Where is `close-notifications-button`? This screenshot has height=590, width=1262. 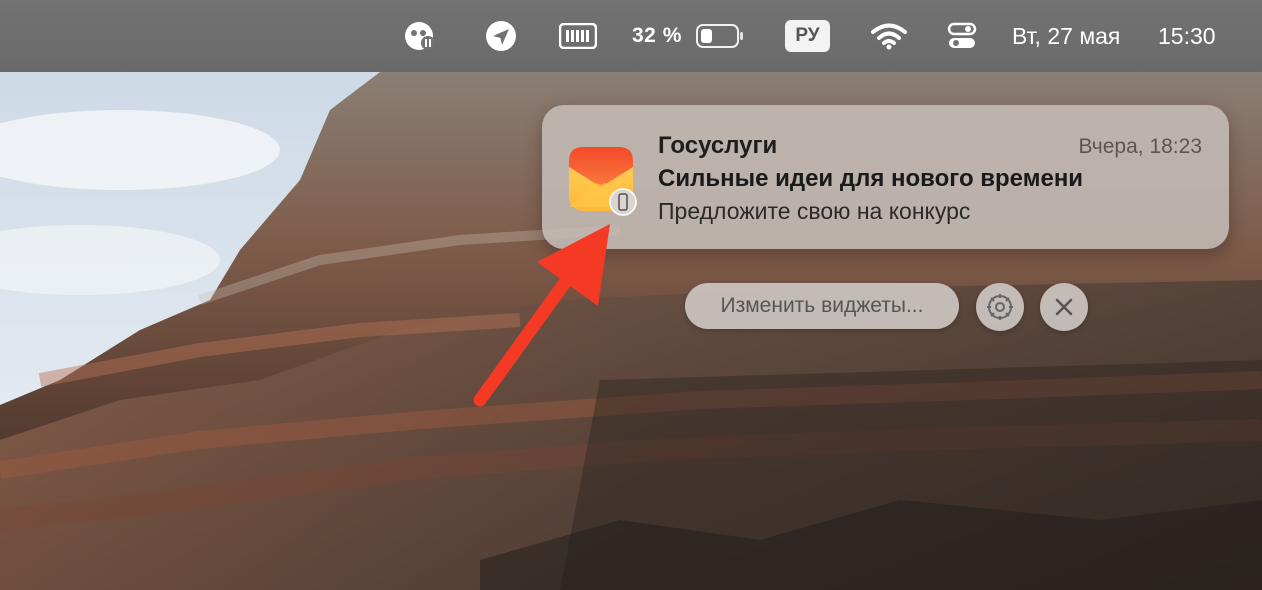 close-notifications-button is located at coordinates (1064, 307).